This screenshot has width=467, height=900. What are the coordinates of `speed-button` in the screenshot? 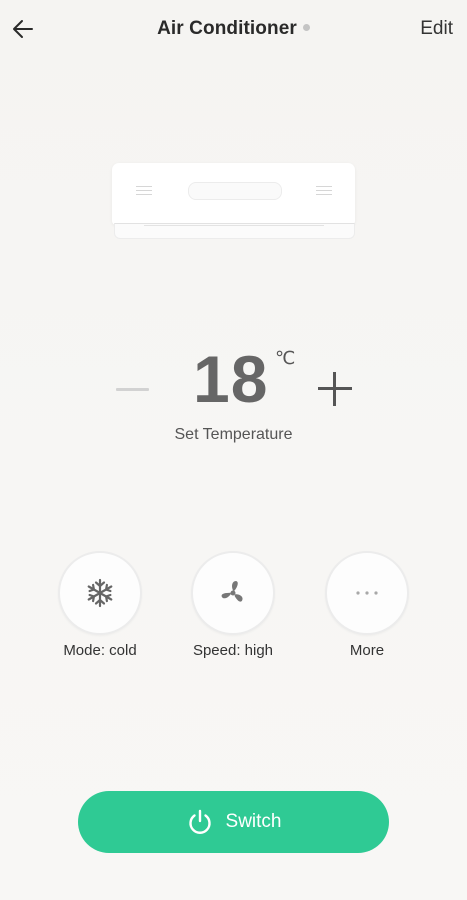 It's located at (233, 593).